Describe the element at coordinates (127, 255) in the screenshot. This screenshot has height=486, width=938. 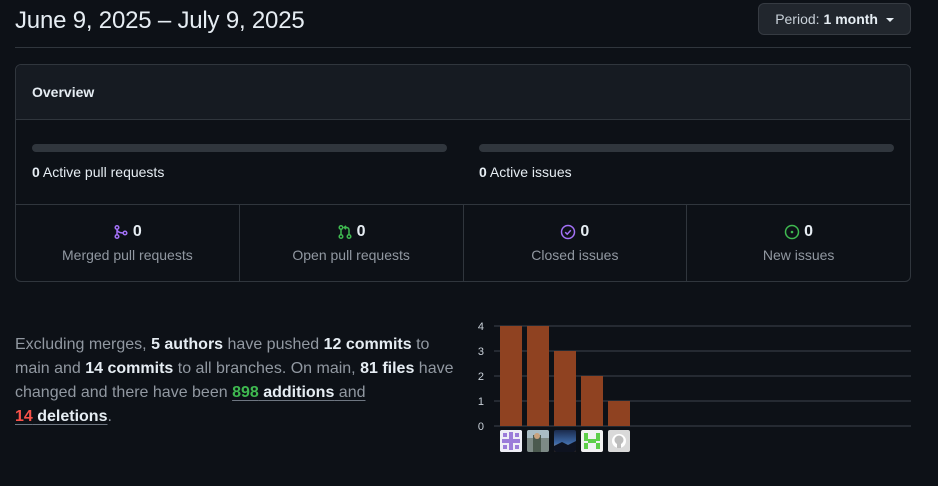
I see `merged-pull-requests-label: Merged pull requests` at that location.